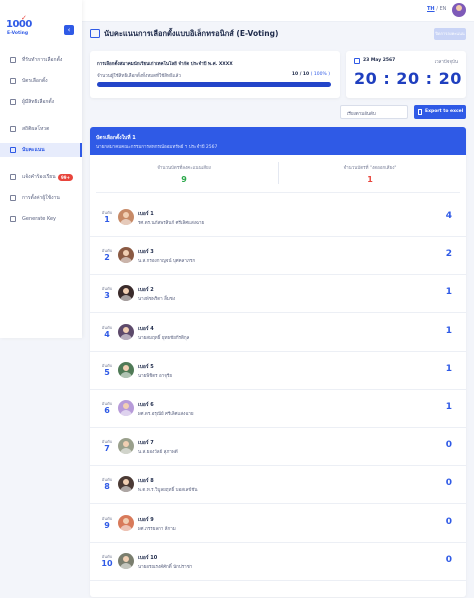  I want to click on chart-icon, so click(13, 129).